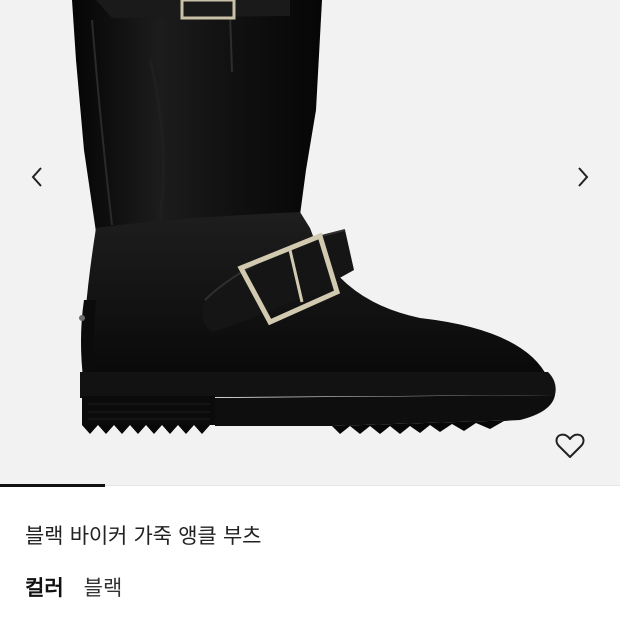 This screenshot has width=620, height=620. I want to click on color-value: 블랙, so click(103, 588).